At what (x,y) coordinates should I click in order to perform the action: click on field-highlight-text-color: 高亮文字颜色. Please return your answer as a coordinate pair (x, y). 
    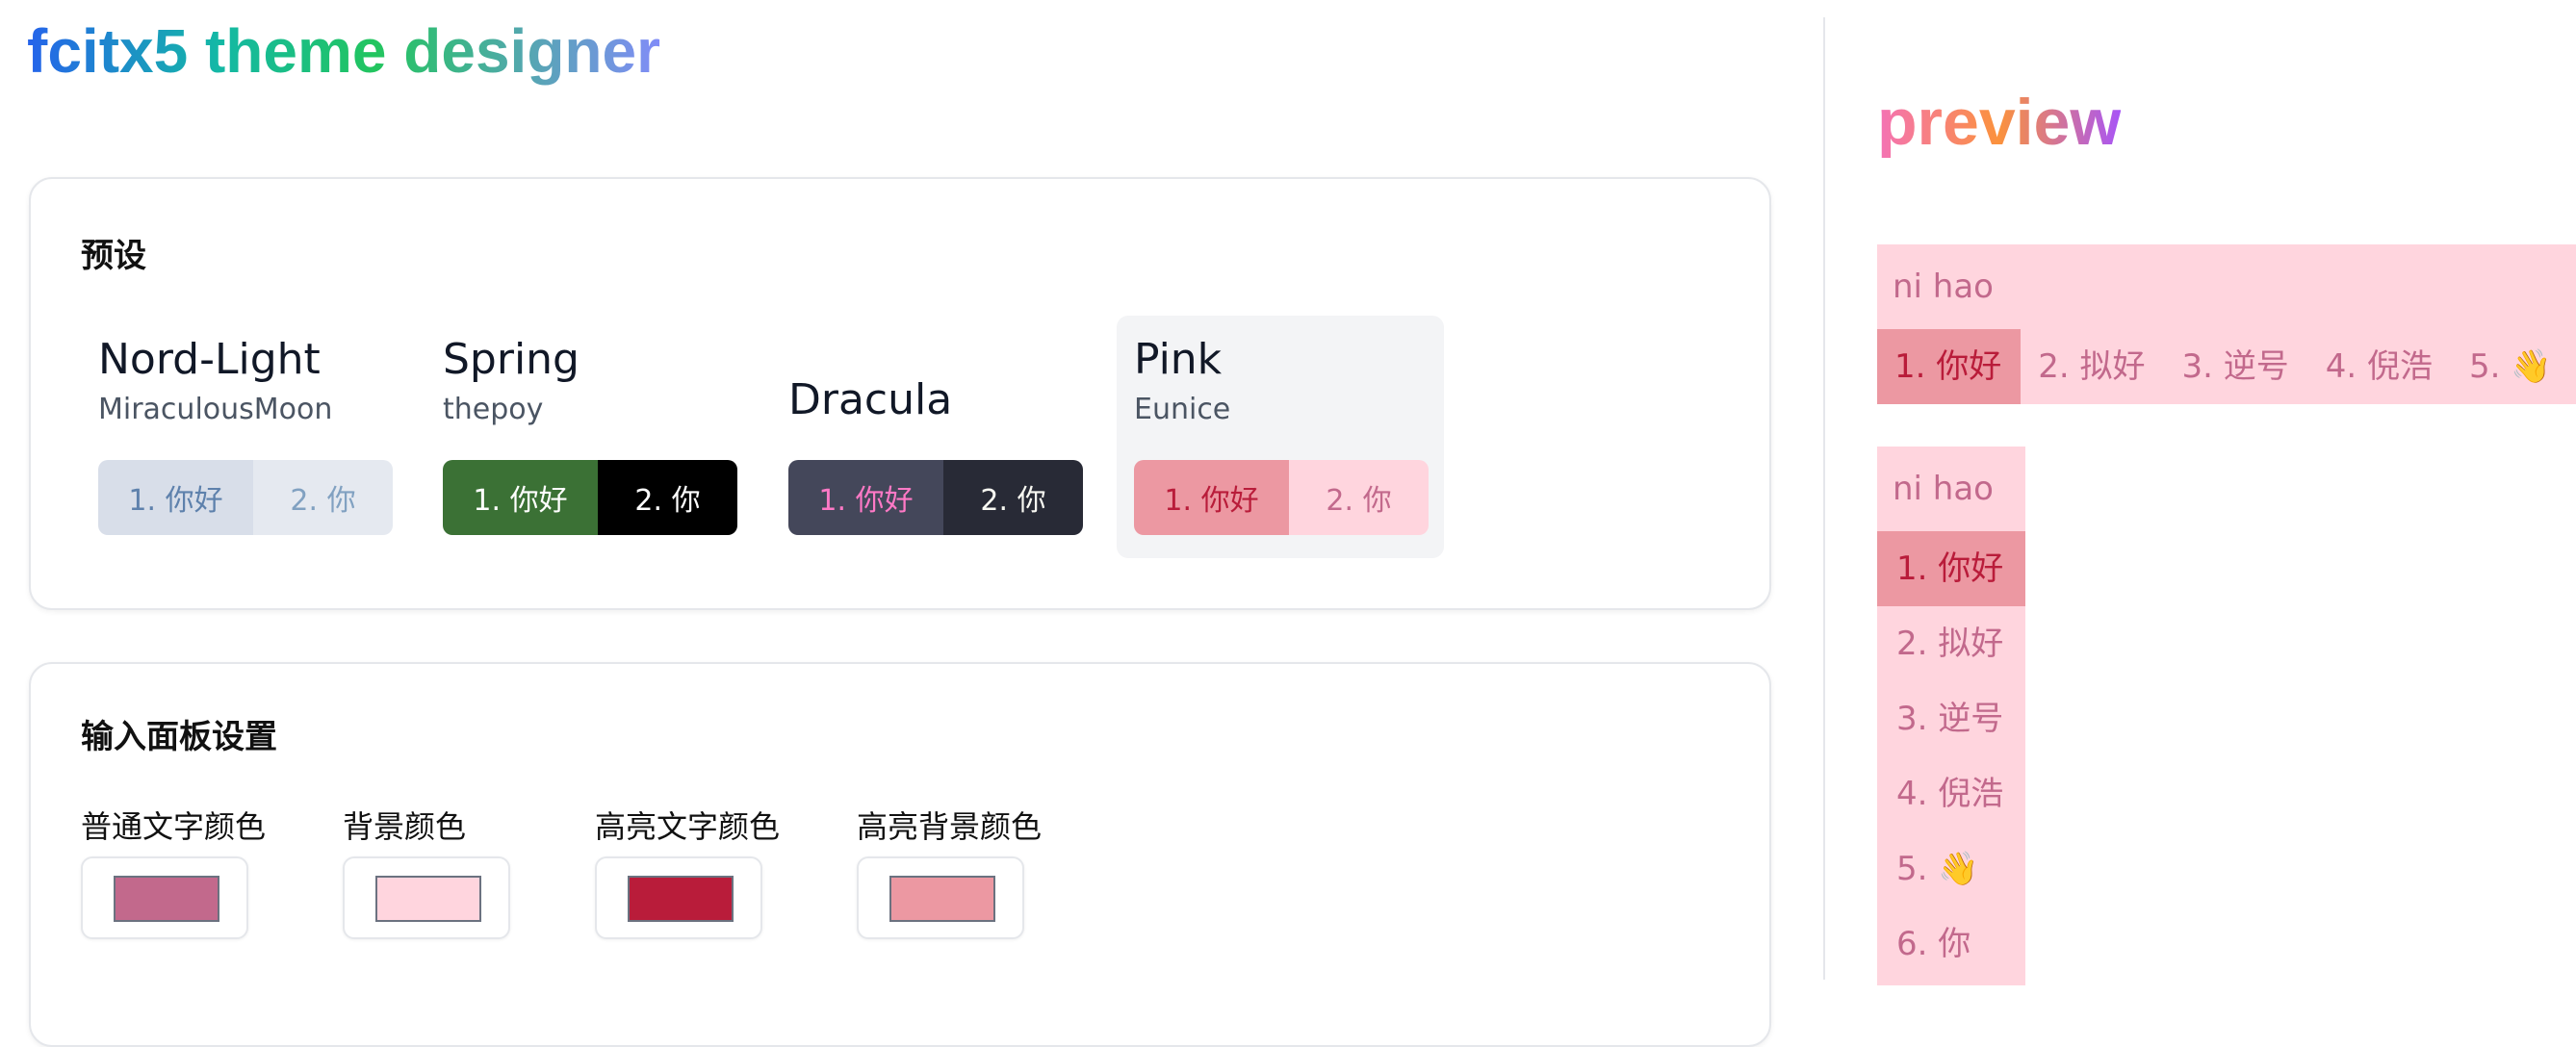
    Looking at the image, I should click on (688, 871).